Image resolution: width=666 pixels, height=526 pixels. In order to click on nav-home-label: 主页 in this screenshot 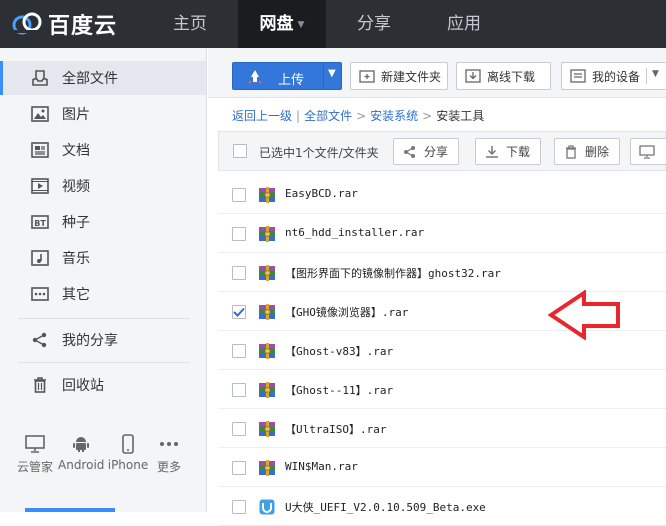, I will do `click(190, 24)`.